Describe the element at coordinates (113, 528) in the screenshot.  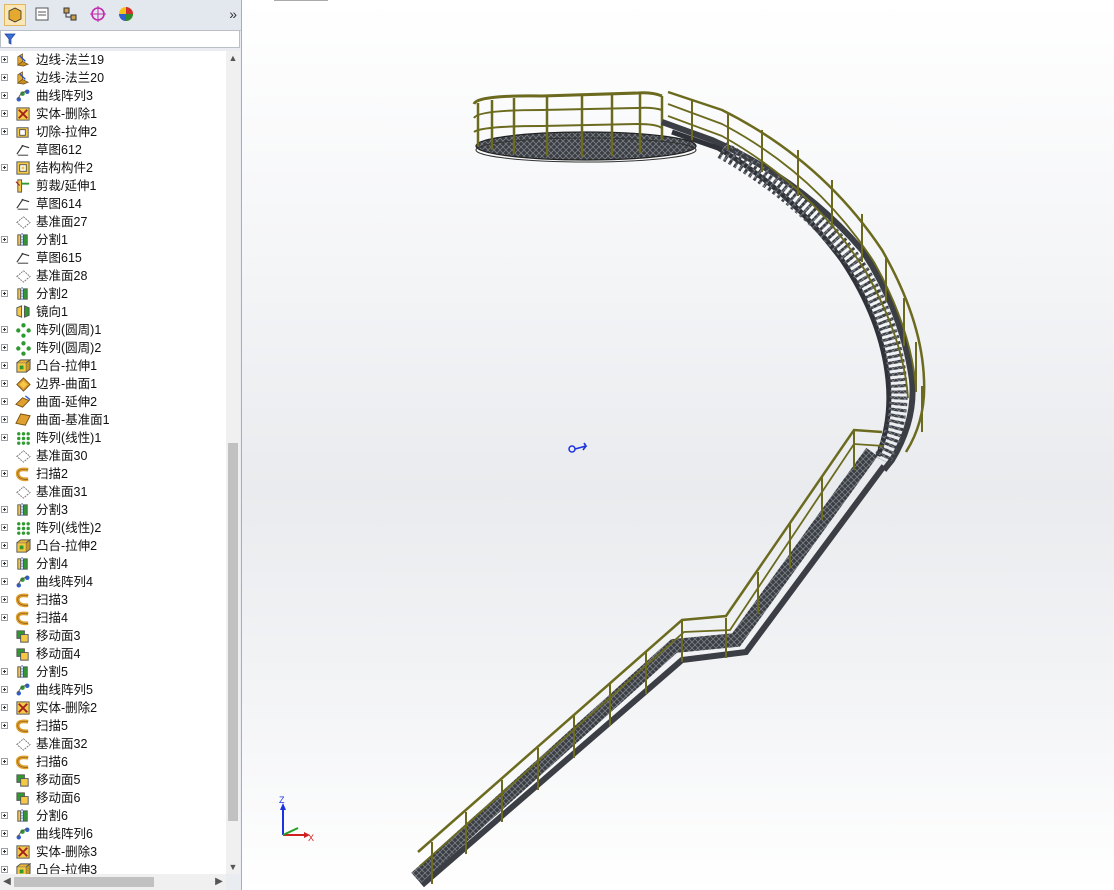
I see `tree-item: 阵列(线性)2` at that location.